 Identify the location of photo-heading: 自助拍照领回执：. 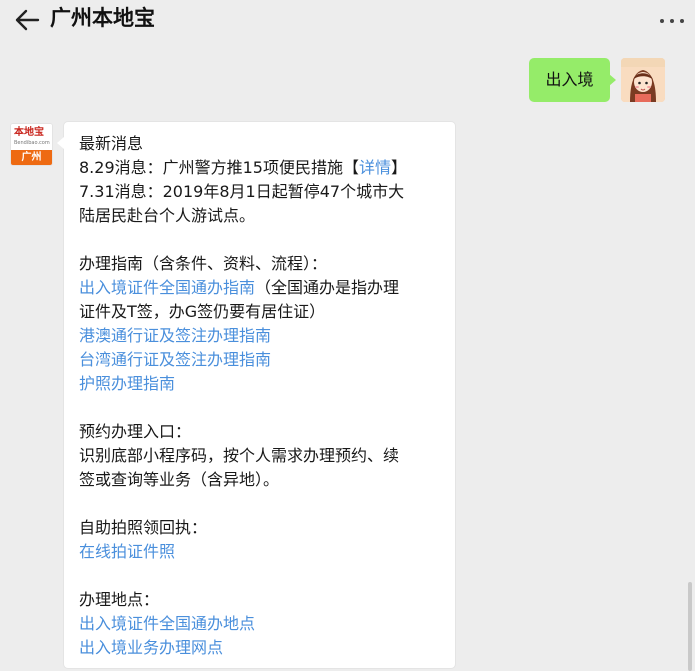
(143, 527).